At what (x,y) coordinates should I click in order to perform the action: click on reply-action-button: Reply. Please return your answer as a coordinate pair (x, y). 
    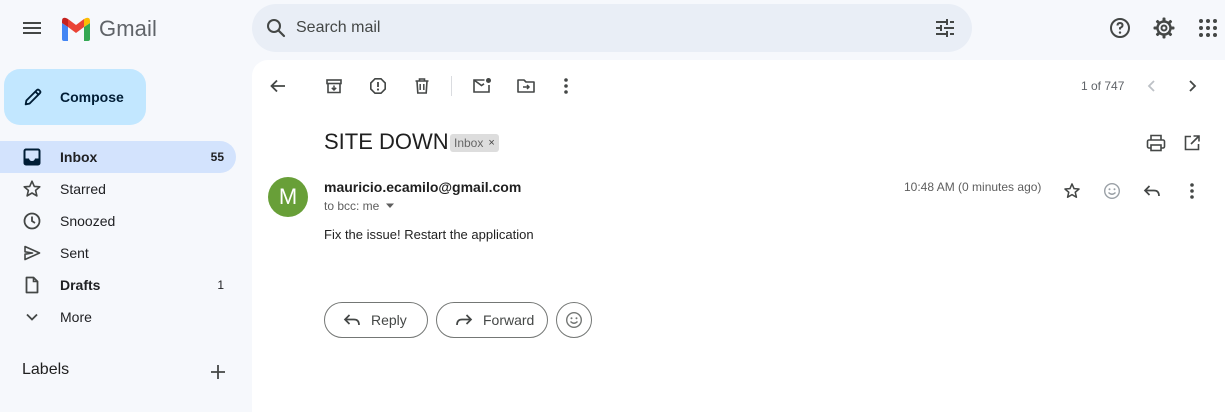
    Looking at the image, I should click on (376, 320).